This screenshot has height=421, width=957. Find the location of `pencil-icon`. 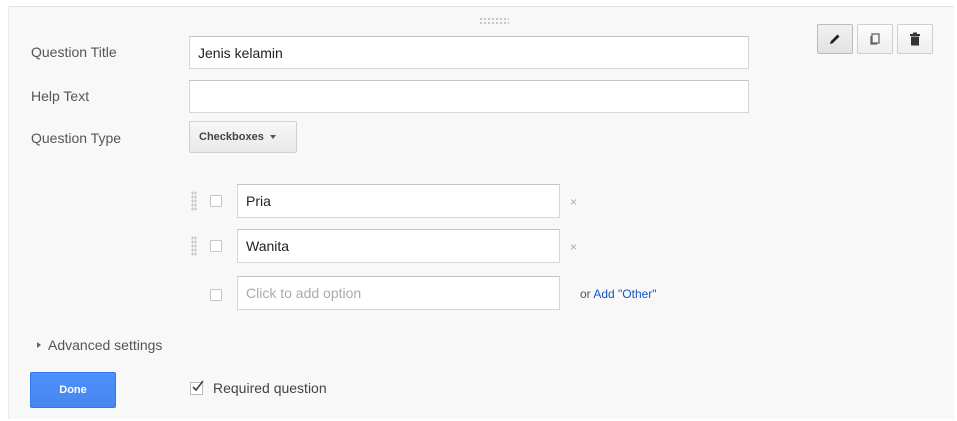

pencil-icon is located at coordinates (835, 39).